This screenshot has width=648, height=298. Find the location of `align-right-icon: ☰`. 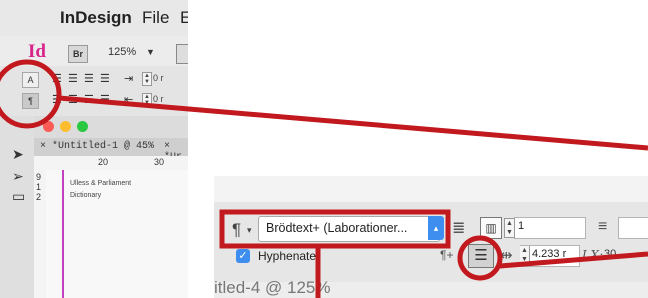

align-right-icon: ☰ is located at coordinates (89, 78).